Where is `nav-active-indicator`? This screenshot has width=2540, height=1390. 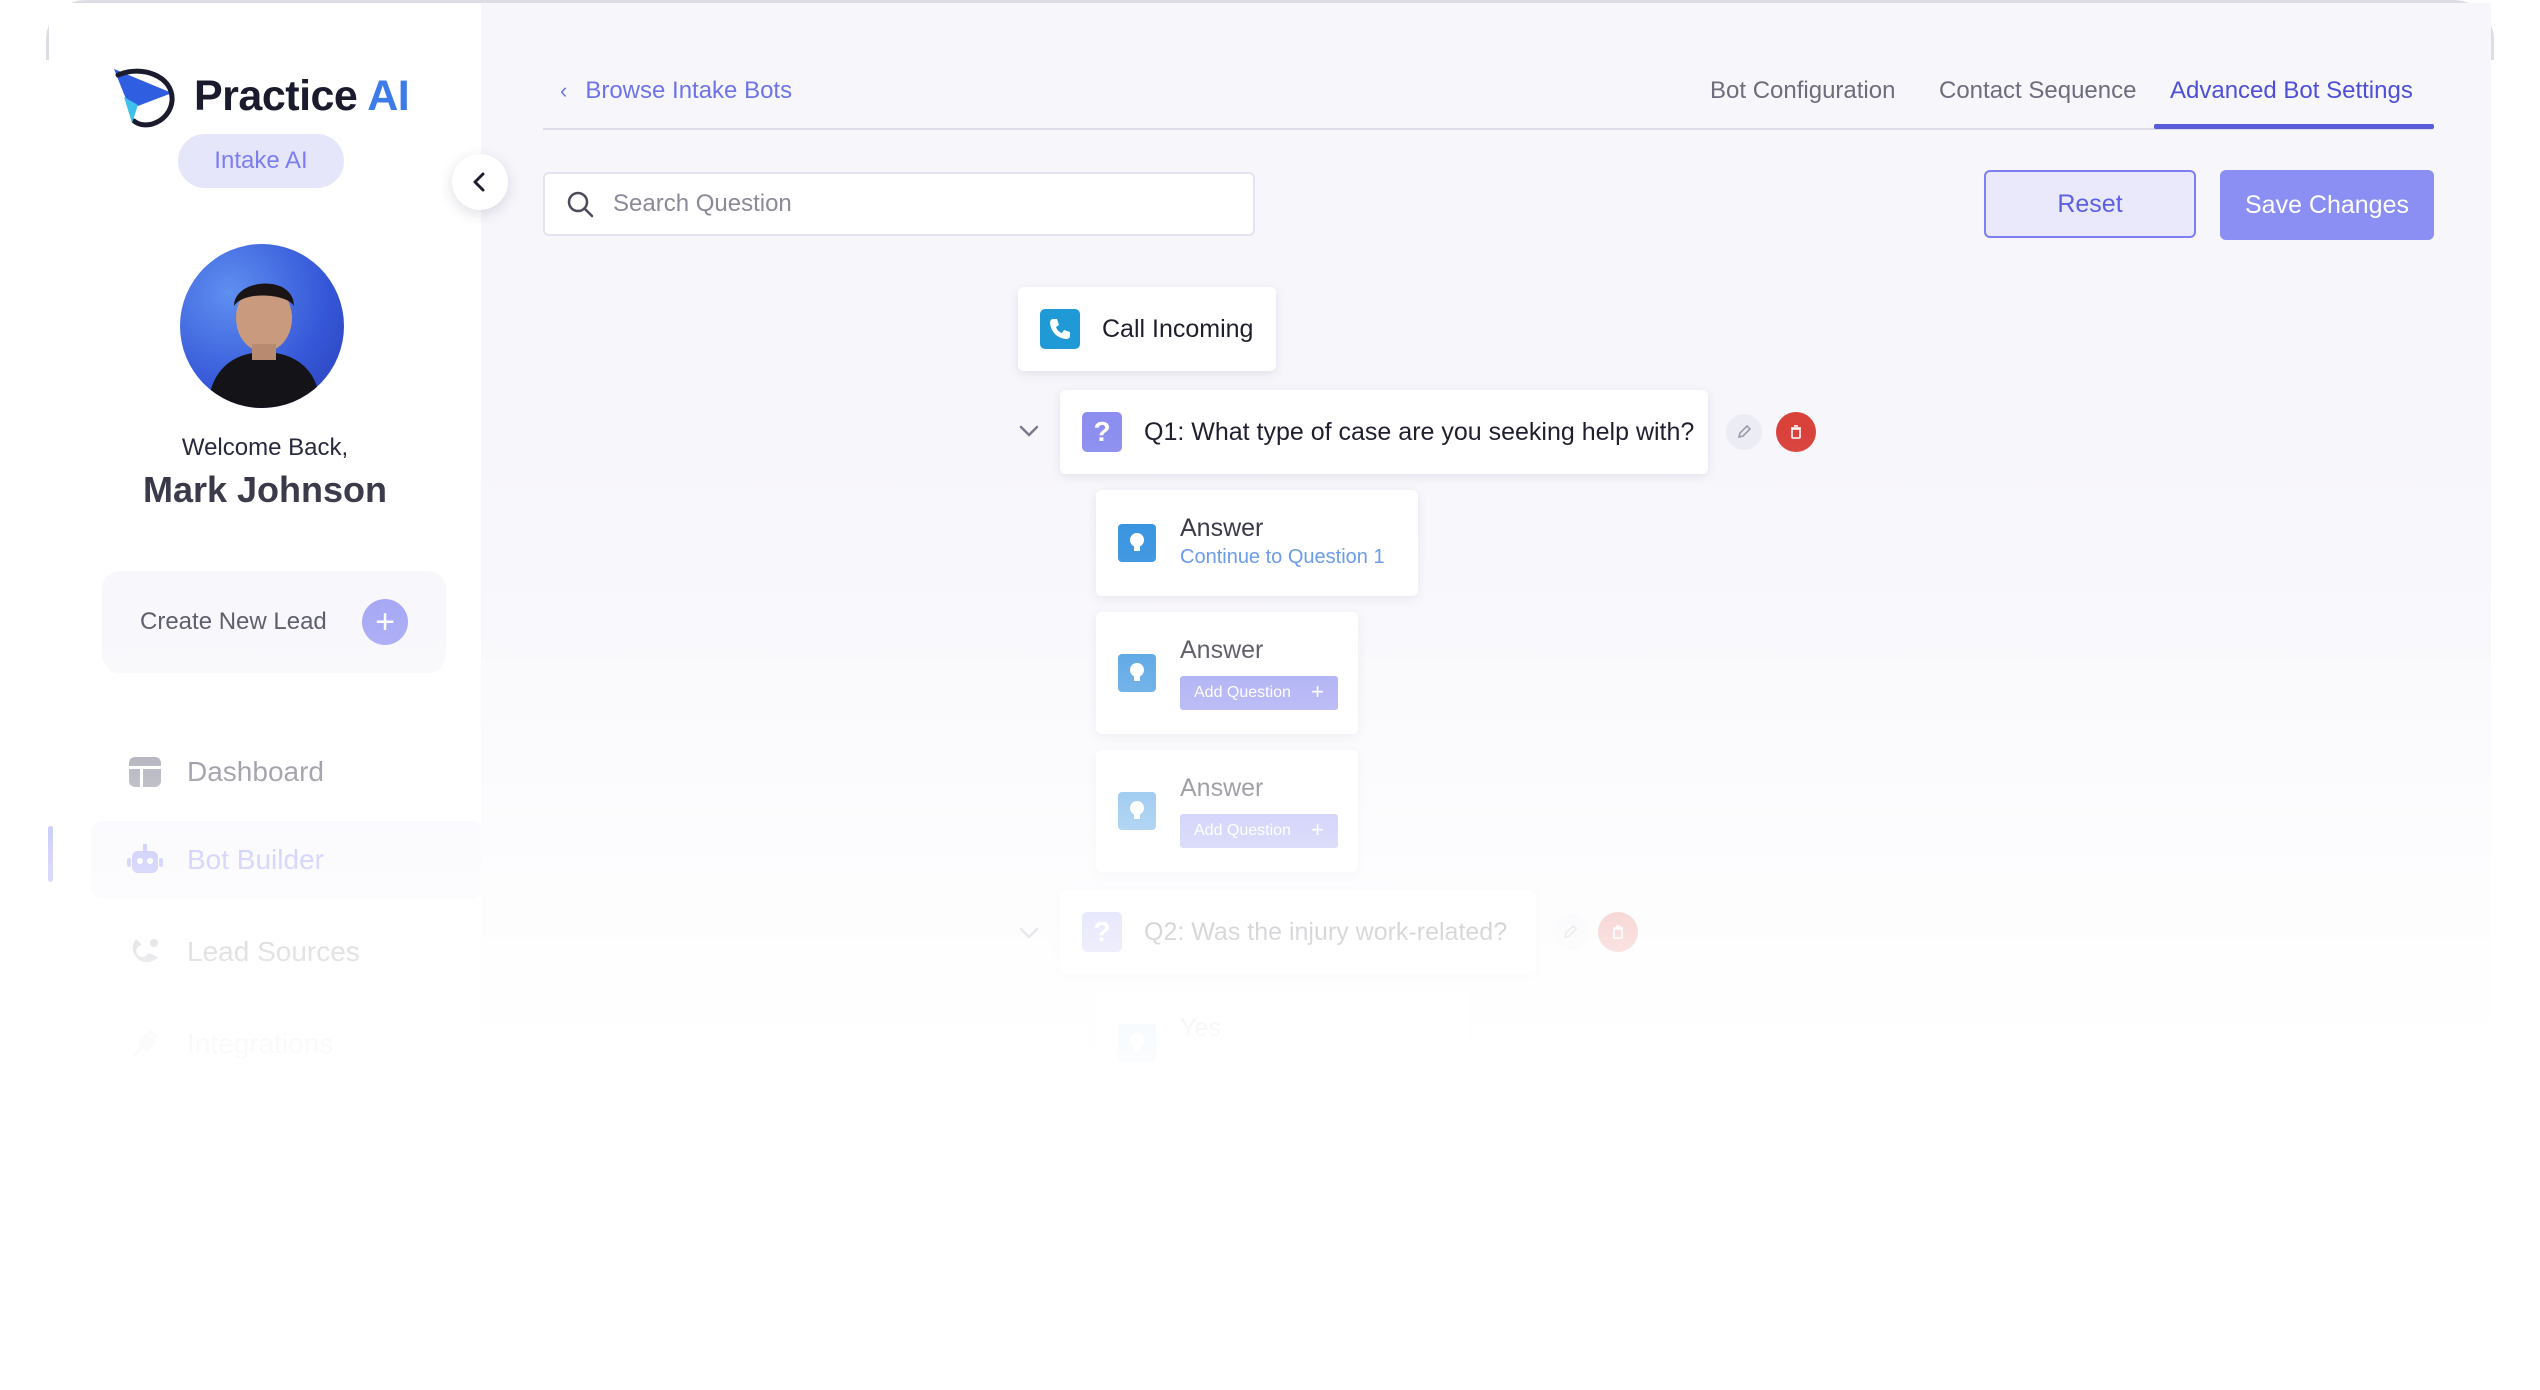 nav-active-indicator is located at coordinates (50, 854).